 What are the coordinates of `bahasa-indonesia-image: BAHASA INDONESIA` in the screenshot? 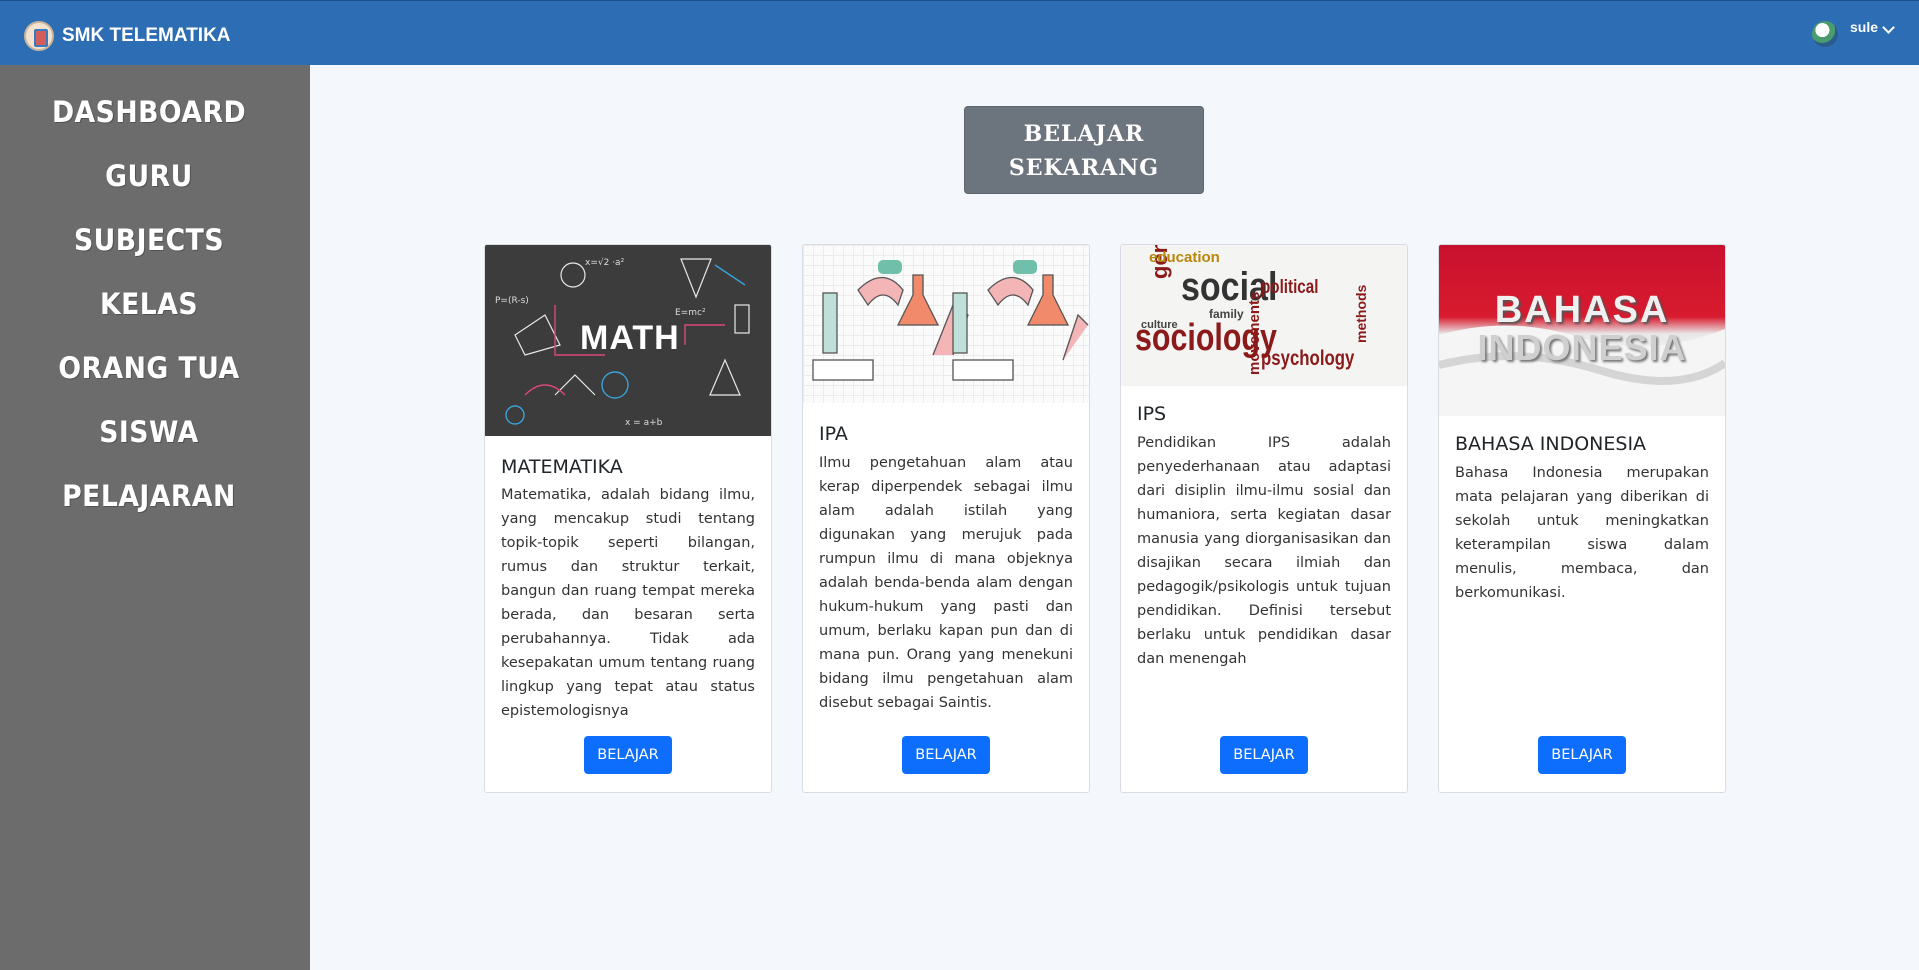 It's located at (1582, 330).